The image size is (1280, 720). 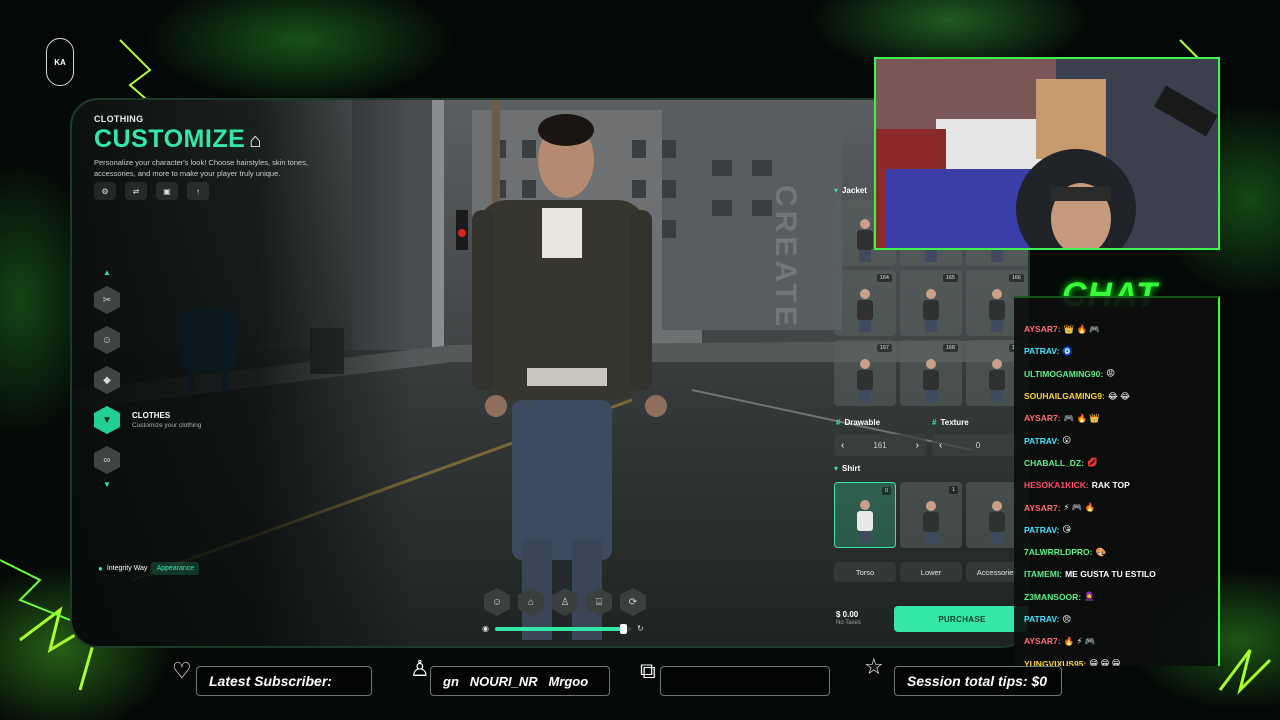 I want to click on chat-message: AYSAR7: 🎮 🔥 👑, so click(x=1121, y=418).